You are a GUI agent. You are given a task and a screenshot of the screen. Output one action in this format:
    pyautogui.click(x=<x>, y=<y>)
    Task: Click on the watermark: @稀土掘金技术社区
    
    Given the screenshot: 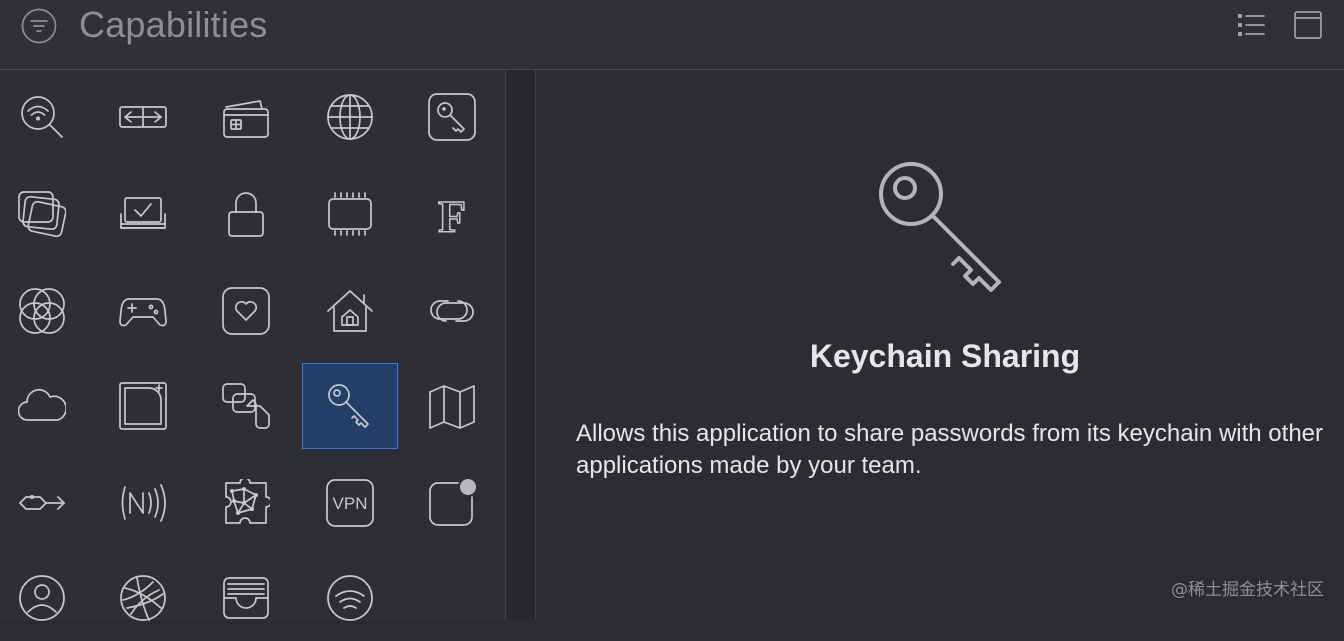 What is the action you would take?
    pyautogui.click(x=1247, y=590)
    